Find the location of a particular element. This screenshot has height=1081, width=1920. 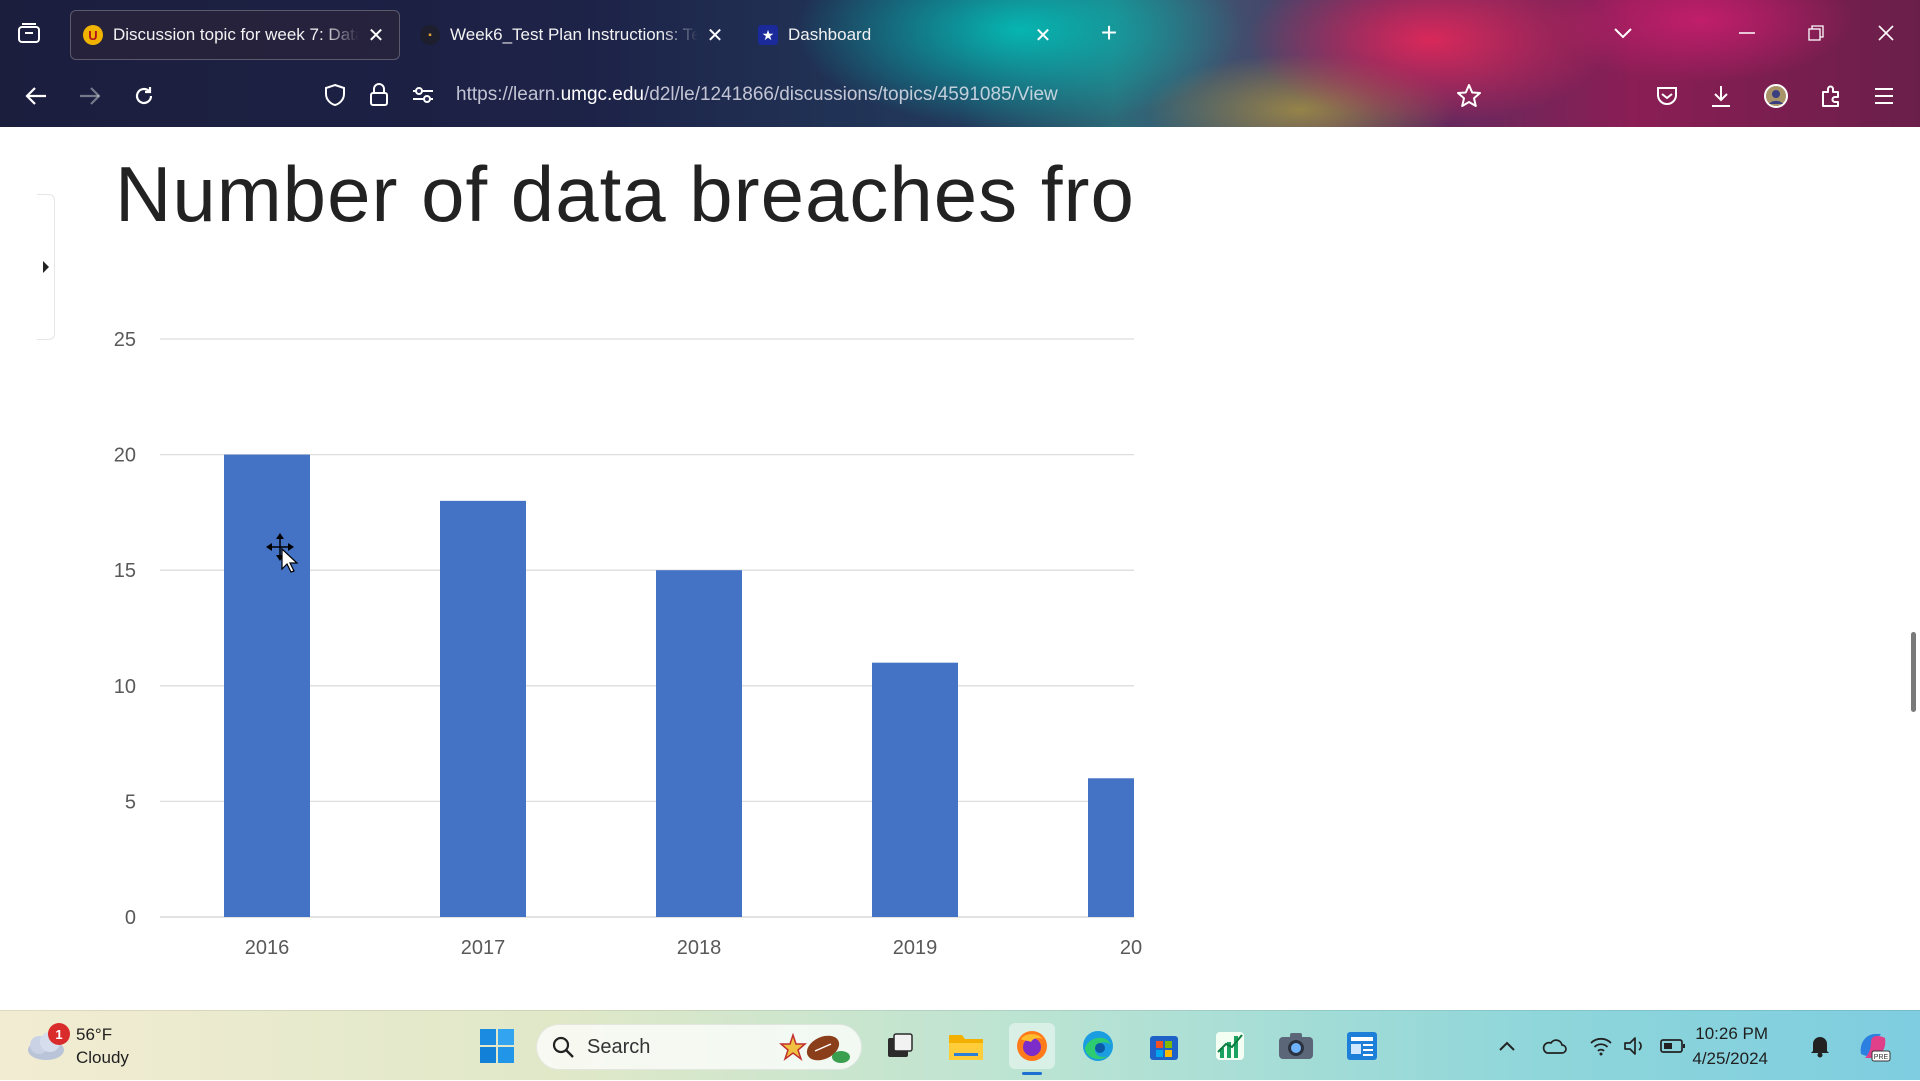

account-button is located at coordinates (1776, 96).